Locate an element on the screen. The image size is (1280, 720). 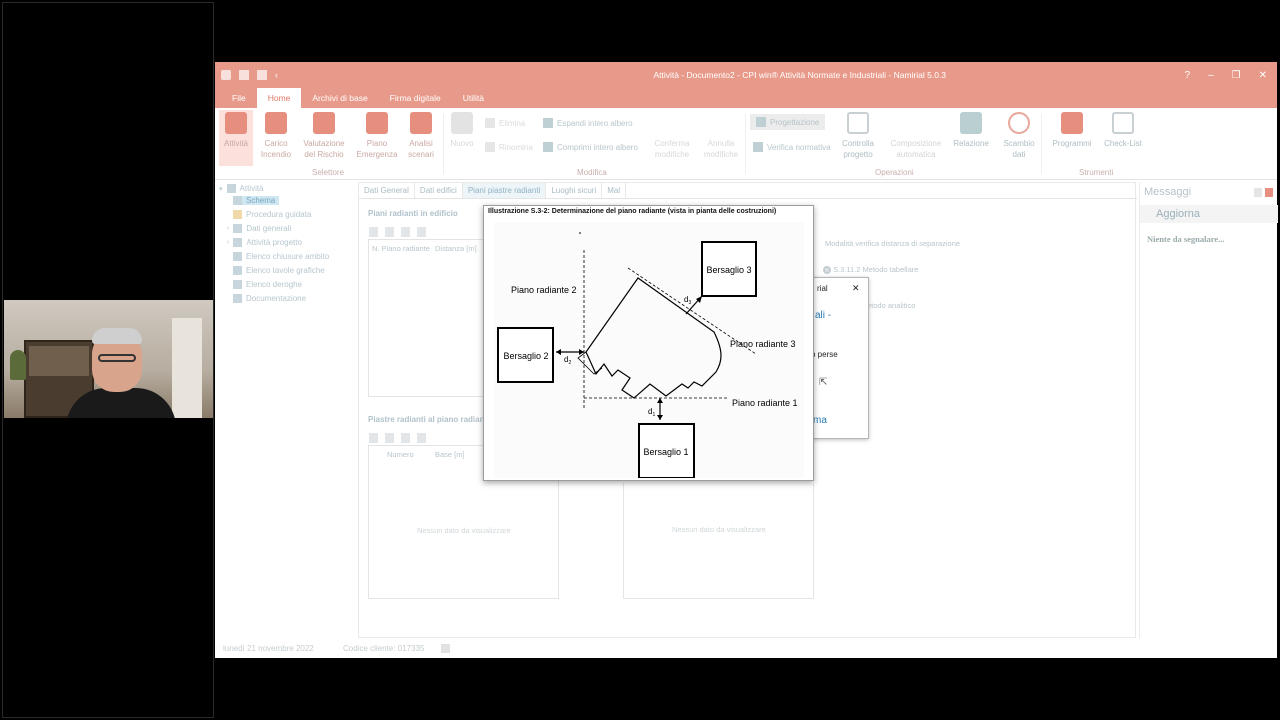
tab-file: File is located at coordinates (239, 98).